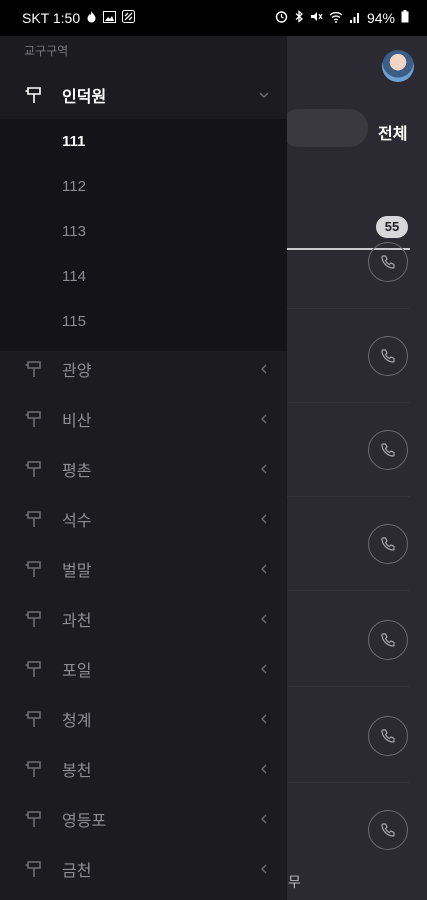 The image size is (427, 900). I want to click on group-label: 석수, so click(77, 521).